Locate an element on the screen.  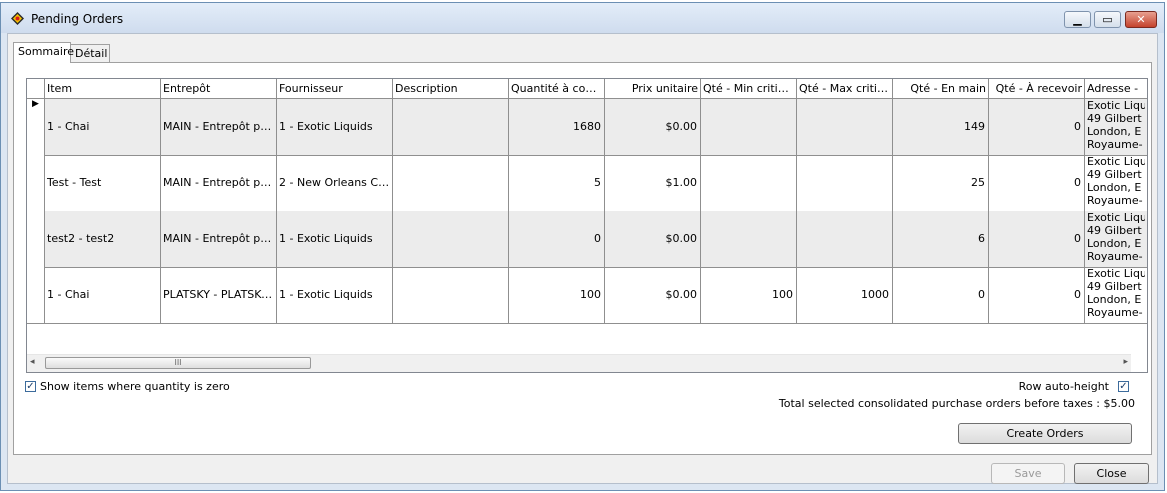
close-button: Close is located at coordinates (1111, 473).